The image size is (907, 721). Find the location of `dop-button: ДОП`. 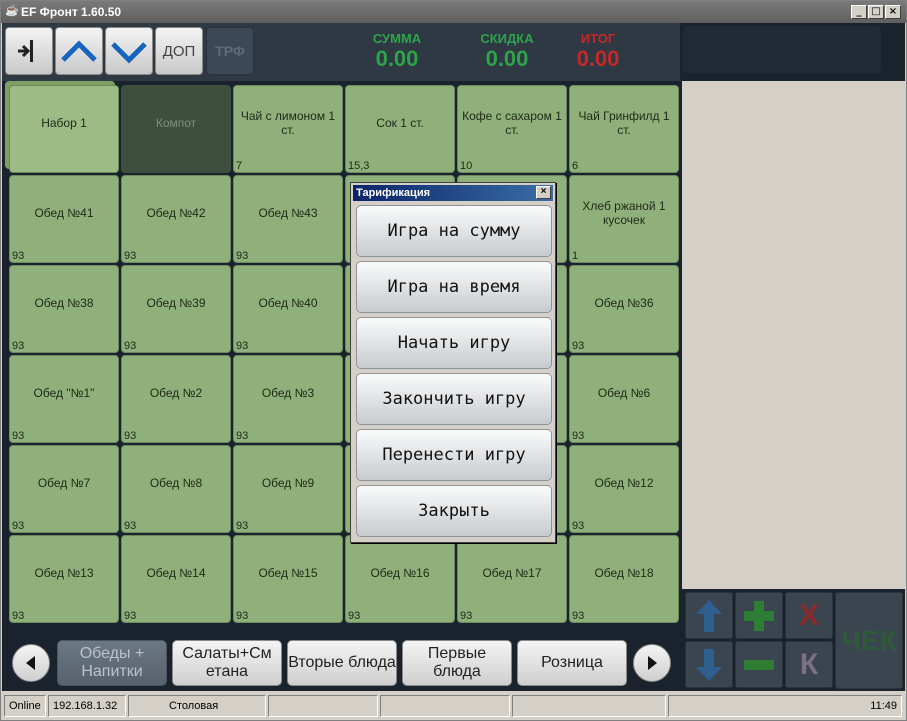

dop-button: ДОП is located at coordinates (179, 51).